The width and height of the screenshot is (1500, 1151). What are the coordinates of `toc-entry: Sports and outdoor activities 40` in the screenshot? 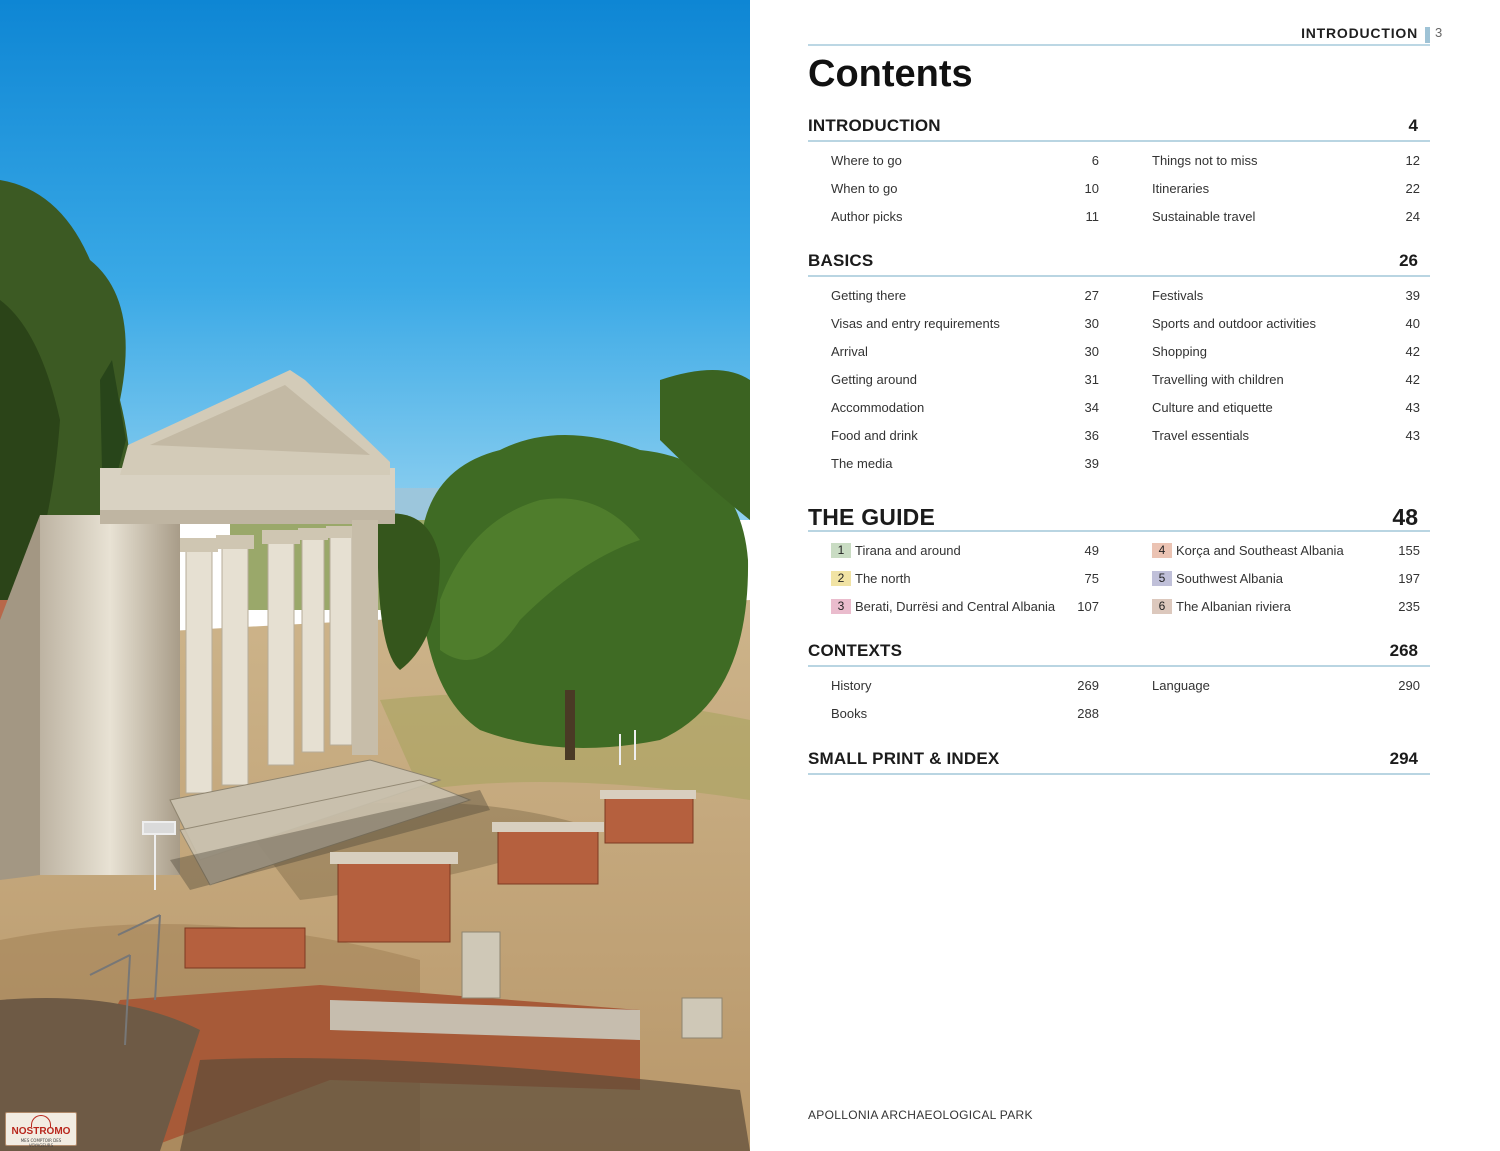 It's located at (1286, 326).